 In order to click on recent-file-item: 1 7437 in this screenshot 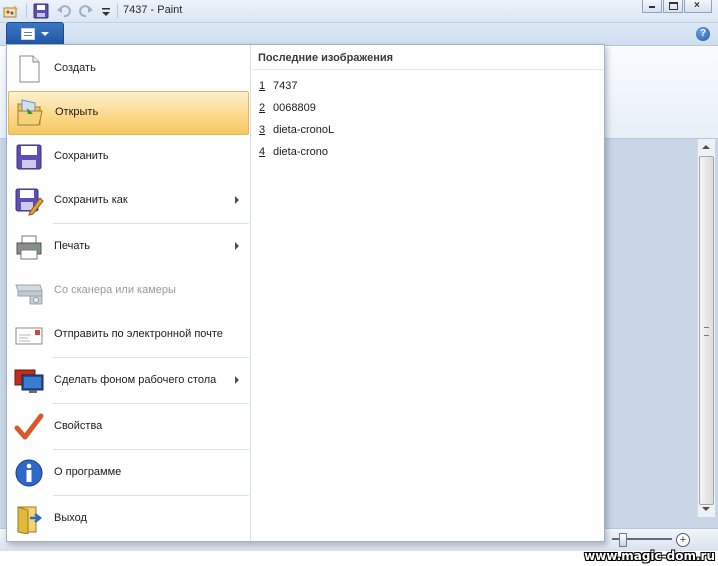, I will do `click(278, 89)`.